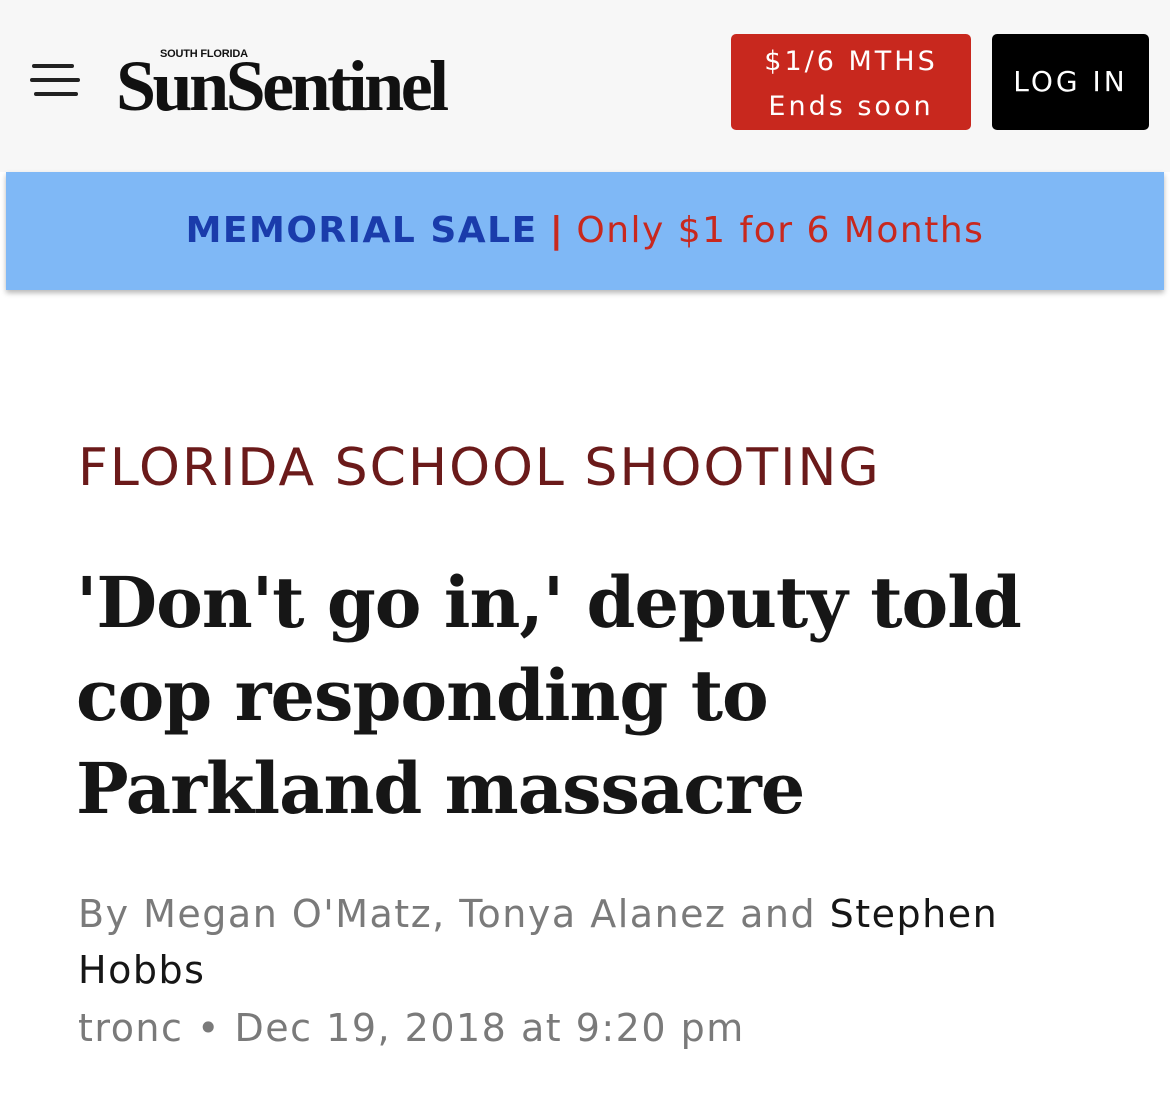 This screenshot has width=1170, height=1110. I want to click on promo-sale-label: MEMORIAL SALE, so click(361, 230).